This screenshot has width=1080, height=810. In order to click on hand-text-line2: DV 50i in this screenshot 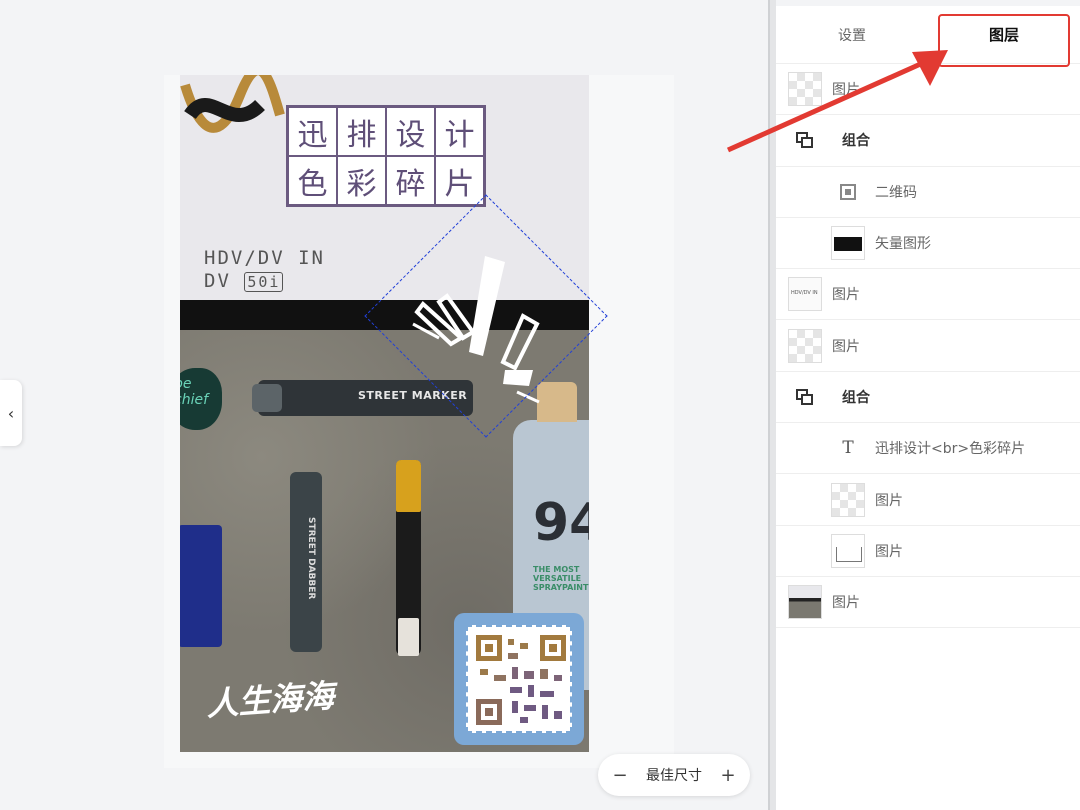, I will do `click(264, 282)`.